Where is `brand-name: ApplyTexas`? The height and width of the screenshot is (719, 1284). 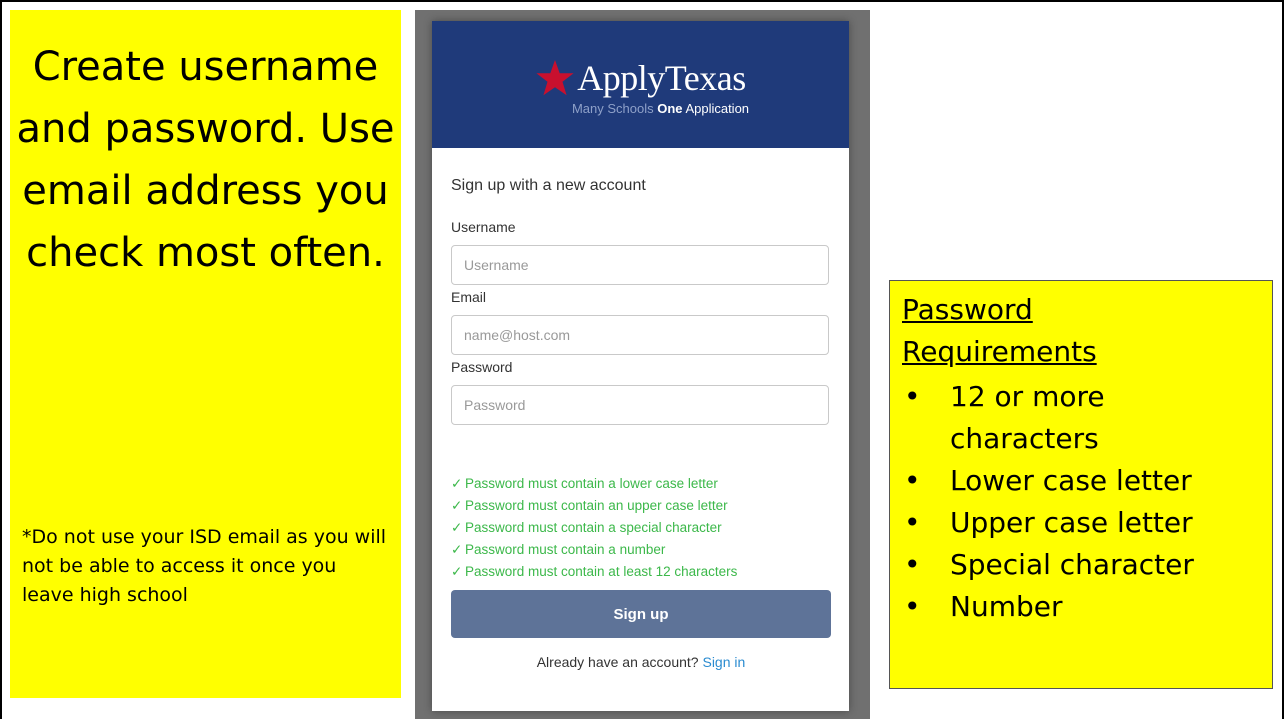 brand-name: ApplyTexas is located at coordinates (661, 78).